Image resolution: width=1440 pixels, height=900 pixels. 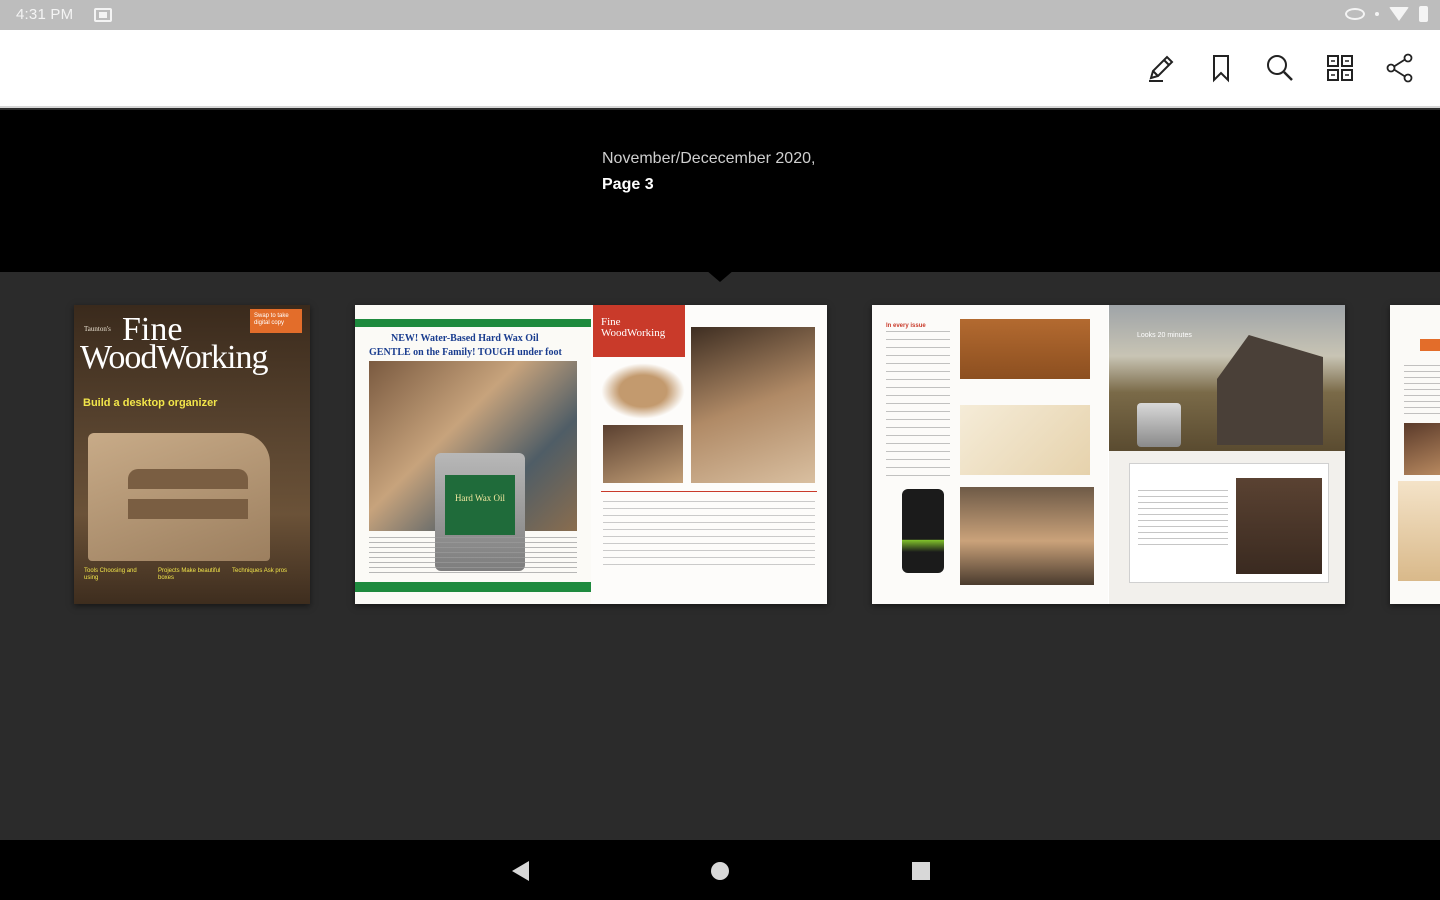 What do you see at coordinates (1423, 14) in the screenshot?
I see `battery-icon` at bounding box center [1423, 14].